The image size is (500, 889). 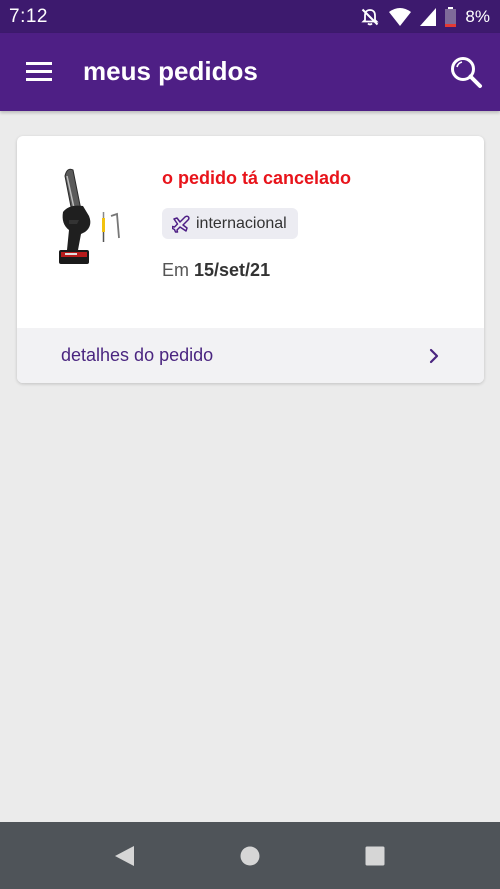 What do you see at coordinates (170, 71) in the screenshot?
I see `page-title: meus pedidos` at bounding box center [170, 71].